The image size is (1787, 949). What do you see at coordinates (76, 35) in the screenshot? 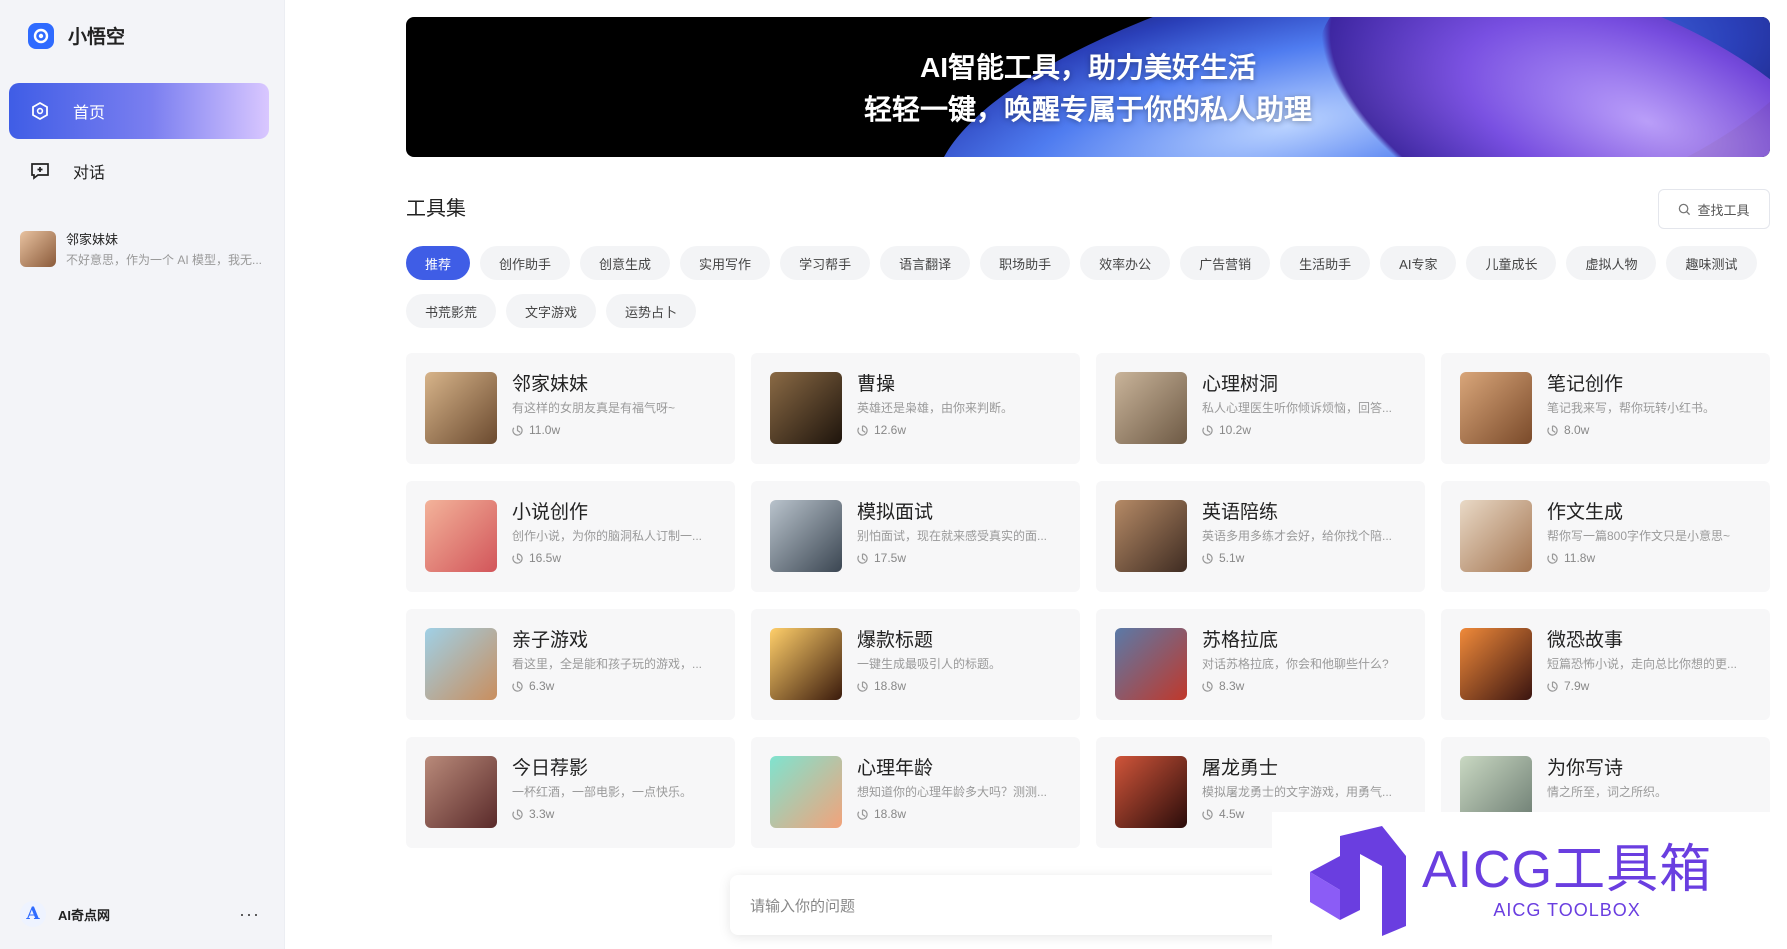
I see `brand: 小悟空` at bounding box center [76, 35].